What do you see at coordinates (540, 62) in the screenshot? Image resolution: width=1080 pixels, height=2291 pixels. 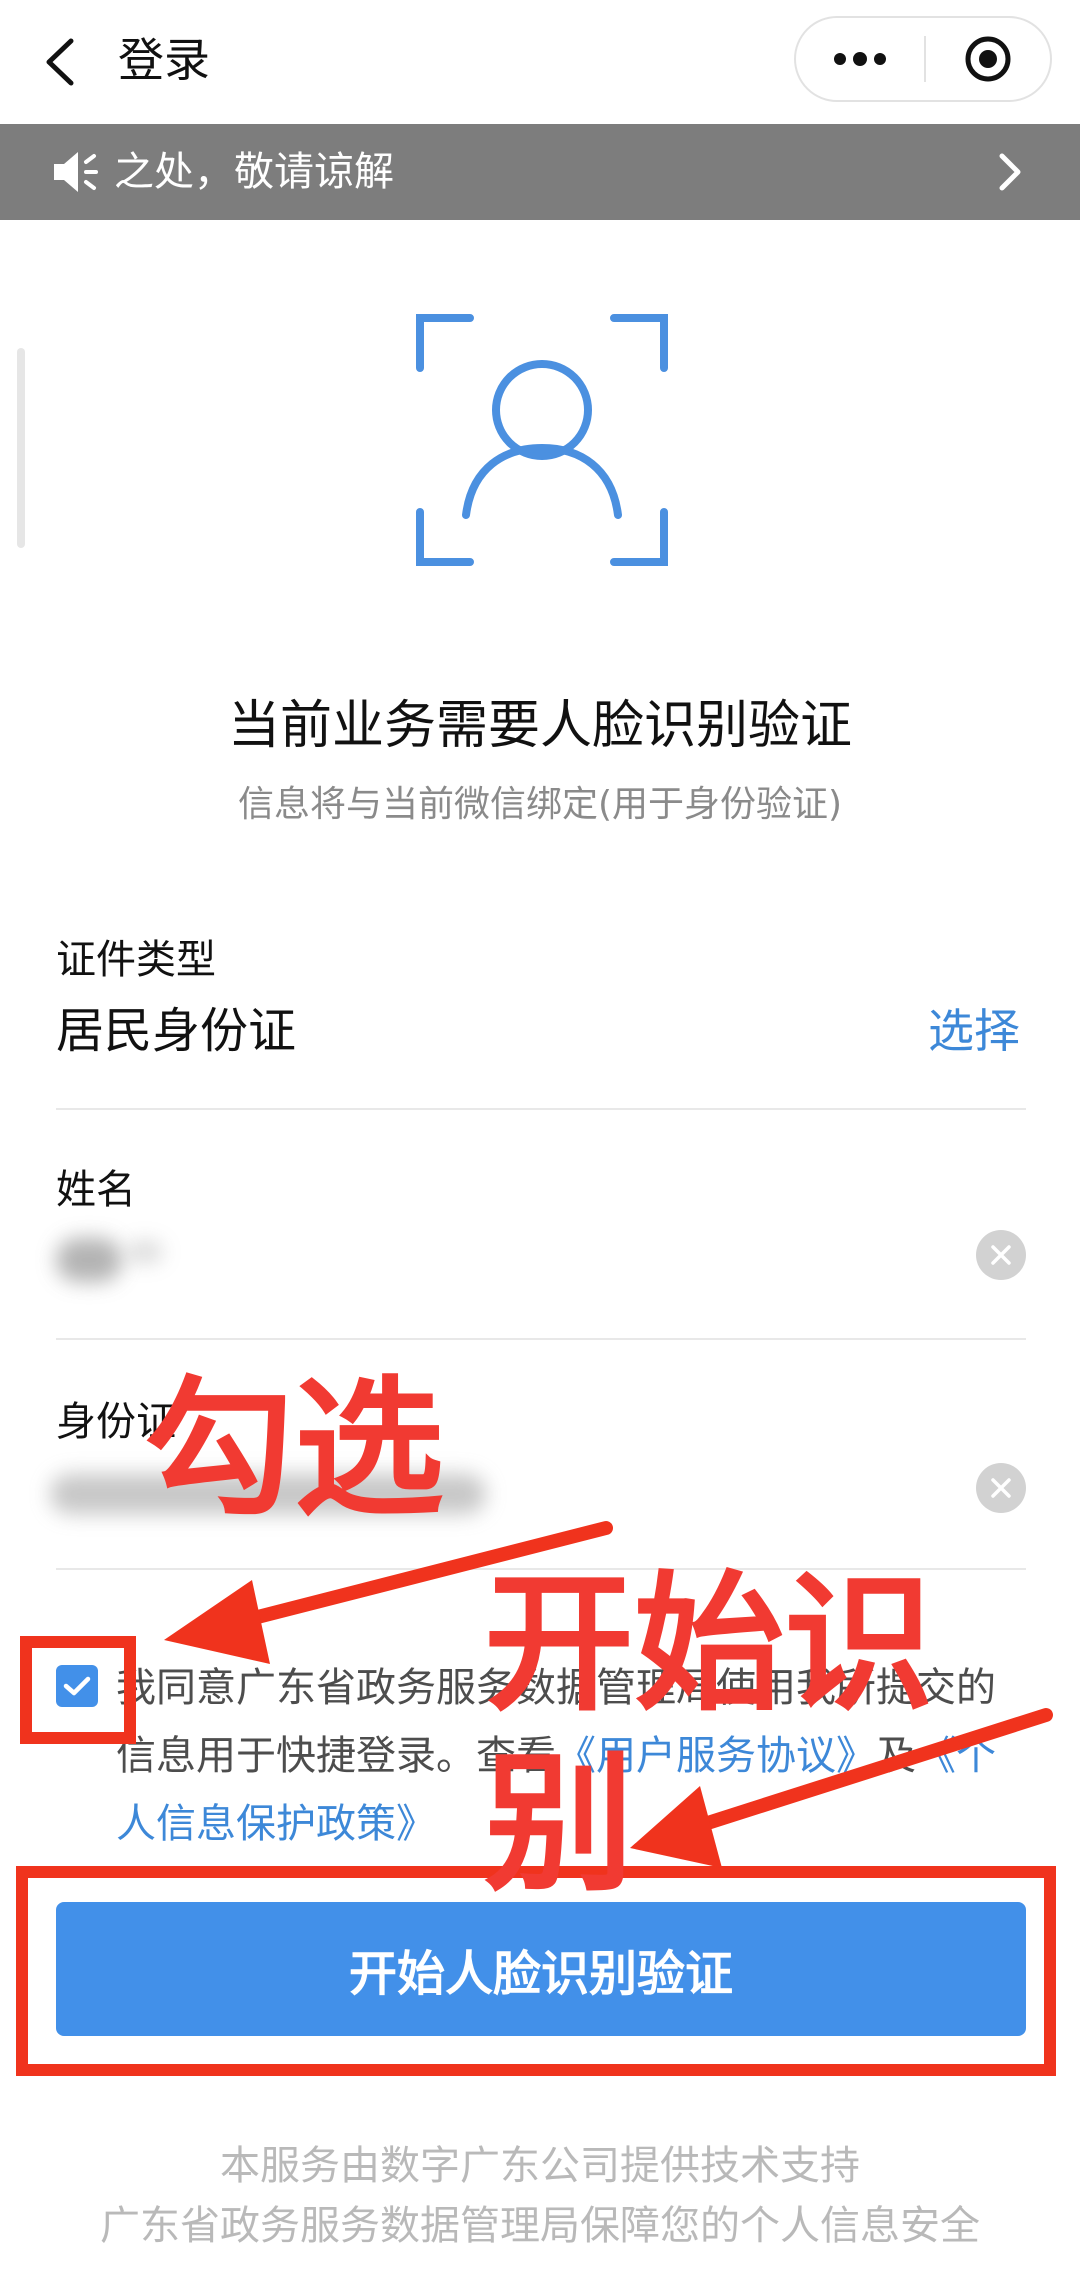 I see `top-navigation-bar: 登录` at bounding box center [540, 62].